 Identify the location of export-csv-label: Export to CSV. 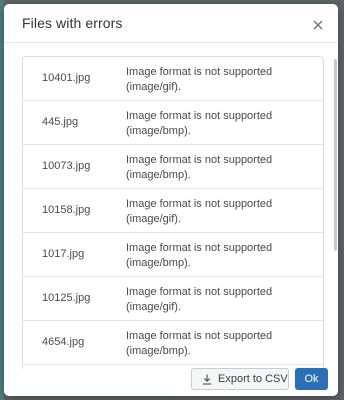
(253, 379).